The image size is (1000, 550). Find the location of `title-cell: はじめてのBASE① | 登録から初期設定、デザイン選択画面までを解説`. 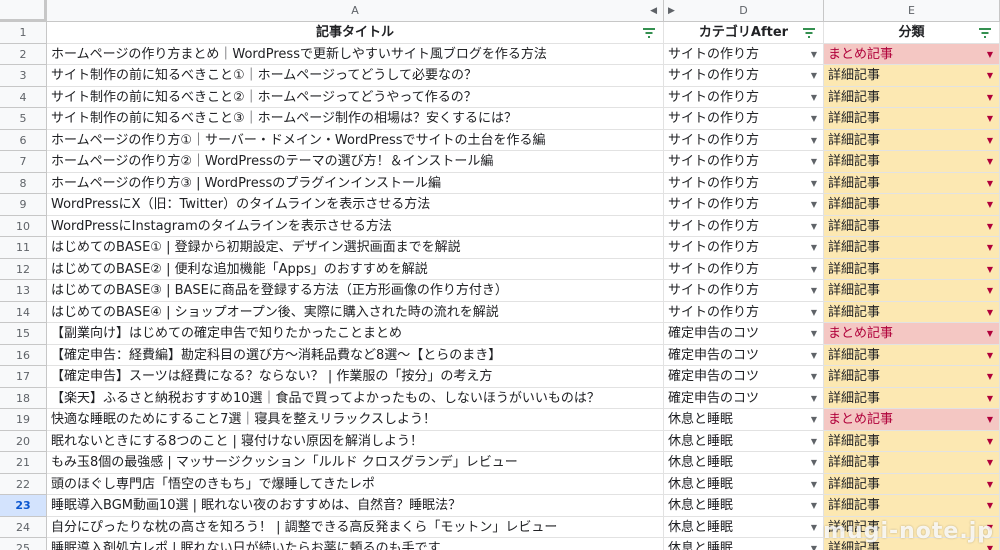

title-cell: はじめてのBASE① | 登録から初期設定、デザイン選択画面までを解説 is located at coordinates (355, 248).